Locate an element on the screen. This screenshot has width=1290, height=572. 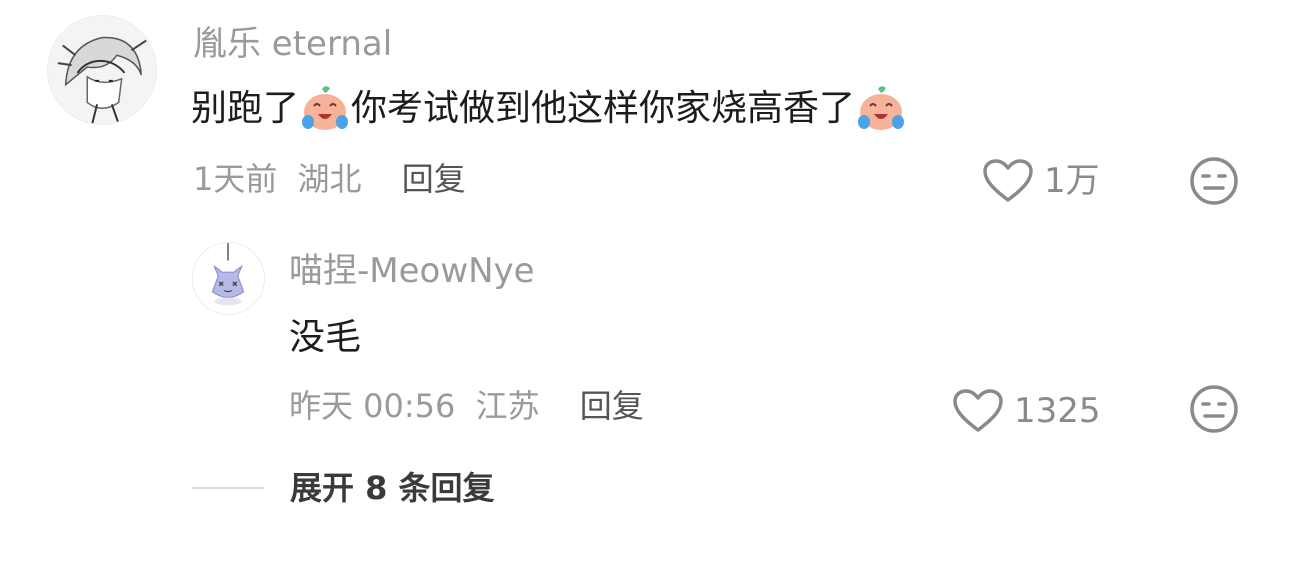
comment-location: 湖北 is located at coordinates (329, 179).